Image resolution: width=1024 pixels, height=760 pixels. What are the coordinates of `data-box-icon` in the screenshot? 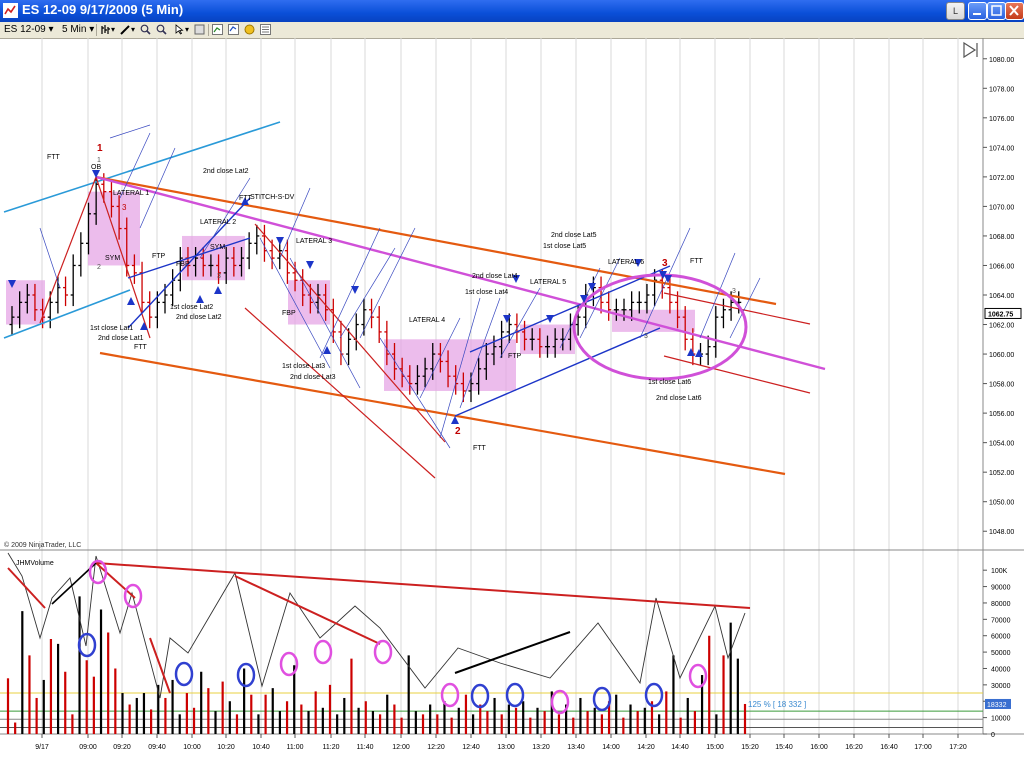 It's located at (265, 29).